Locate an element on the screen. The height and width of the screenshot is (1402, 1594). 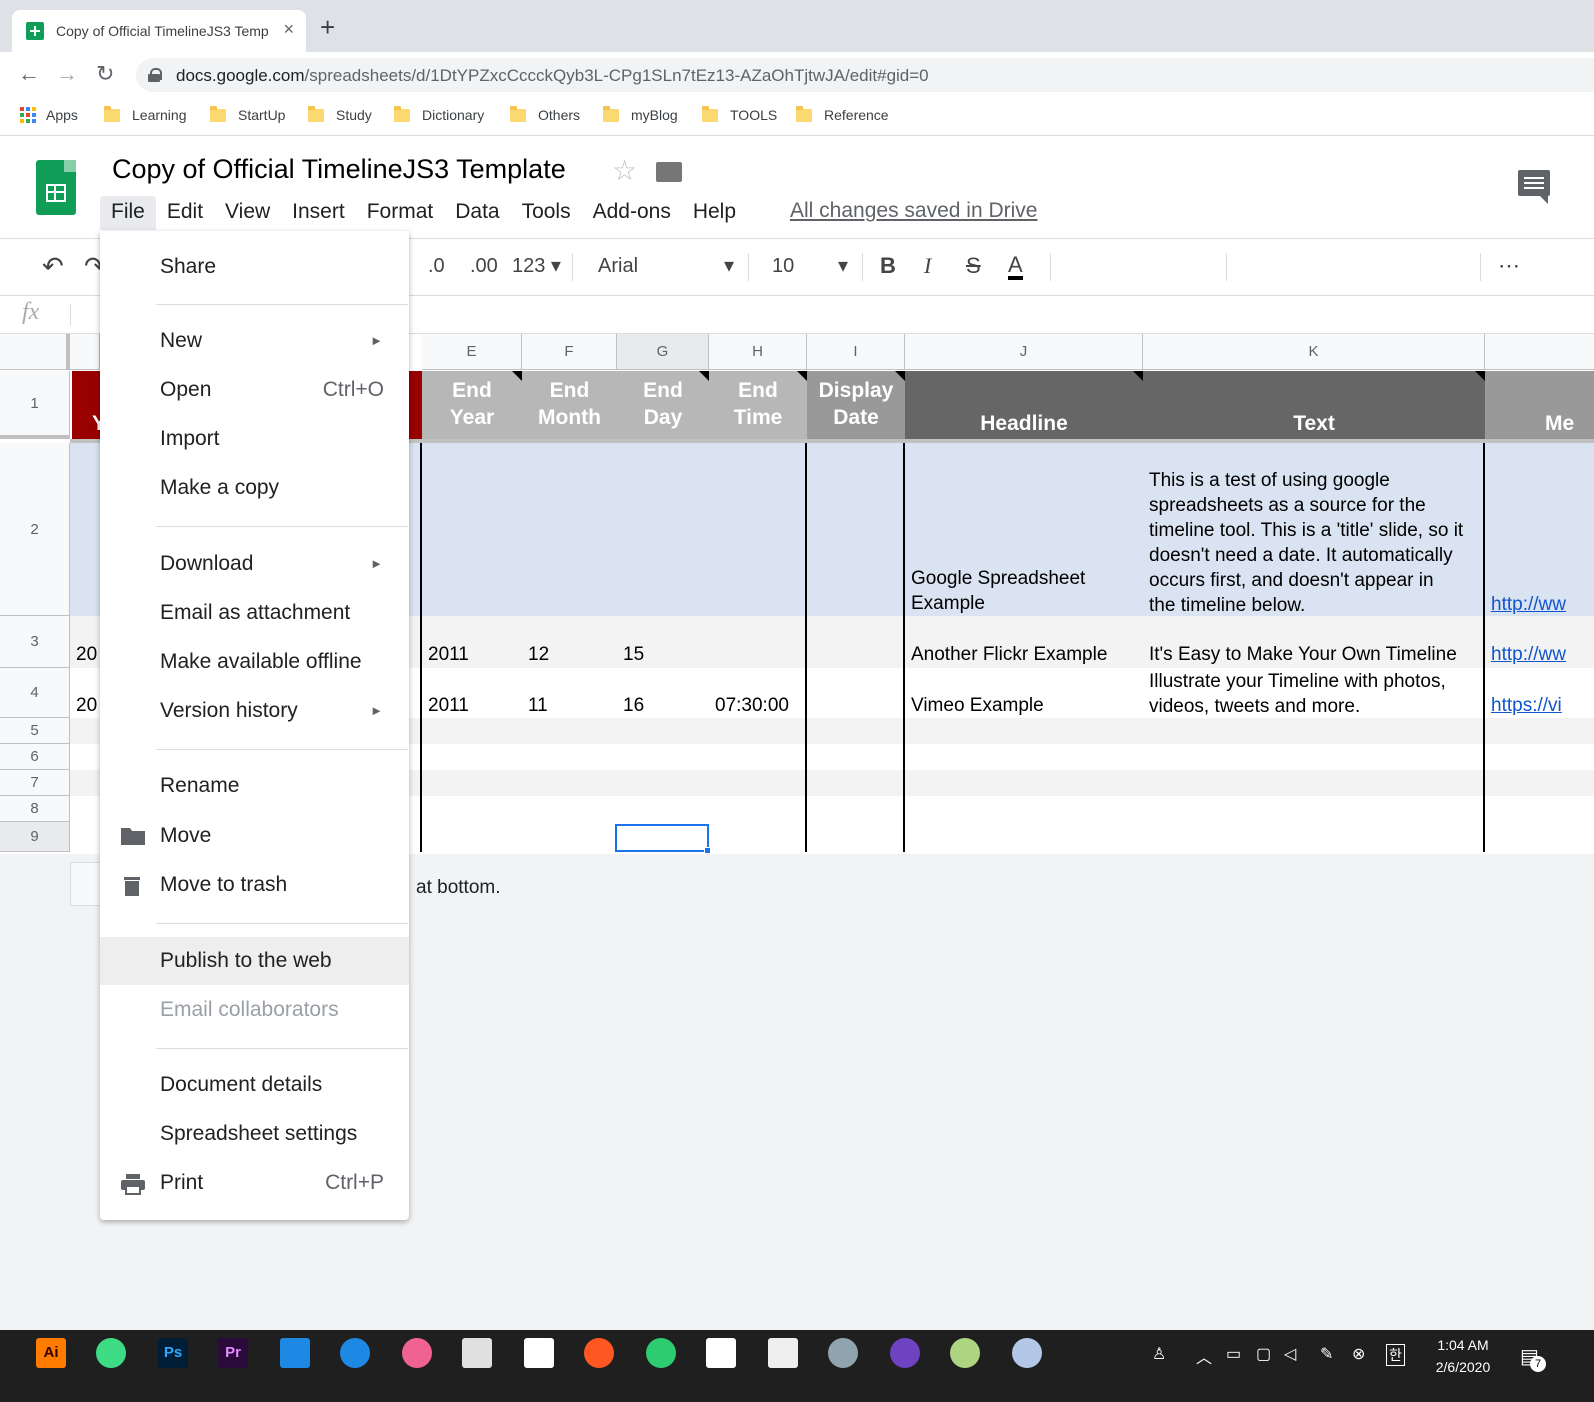
cell-year-row3: 20 is located at coordinates (86, 654).